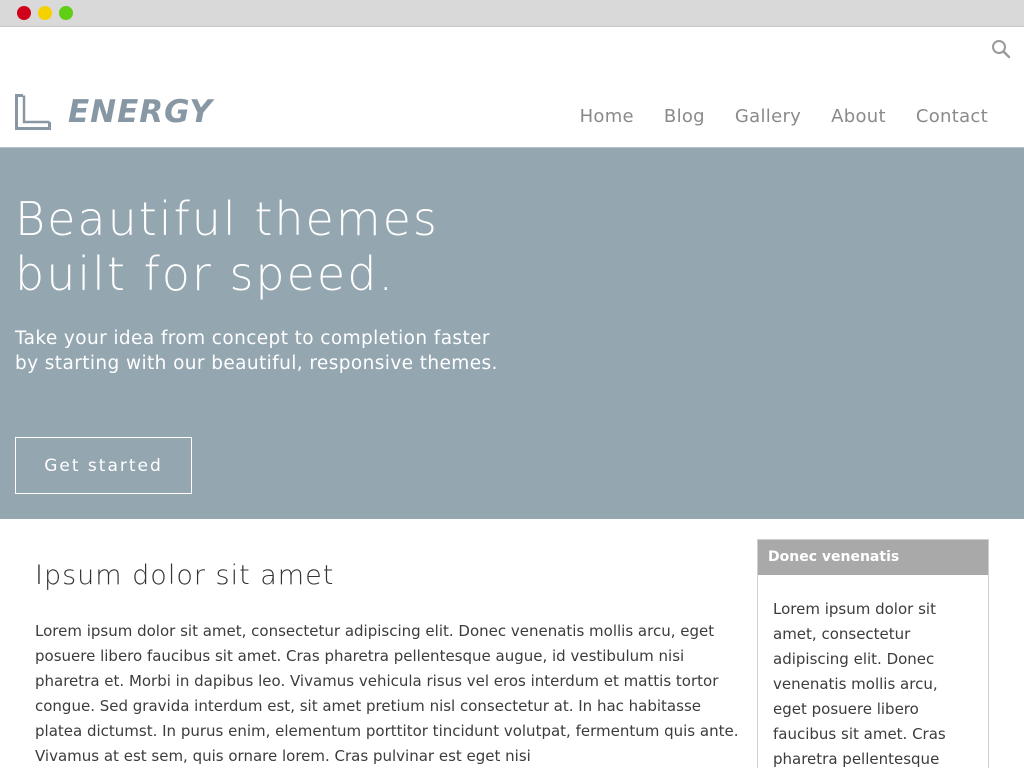 The height and width of the screenshot is (768, 1024). I want to click on get-started-button: Get started, so click(103, 465).